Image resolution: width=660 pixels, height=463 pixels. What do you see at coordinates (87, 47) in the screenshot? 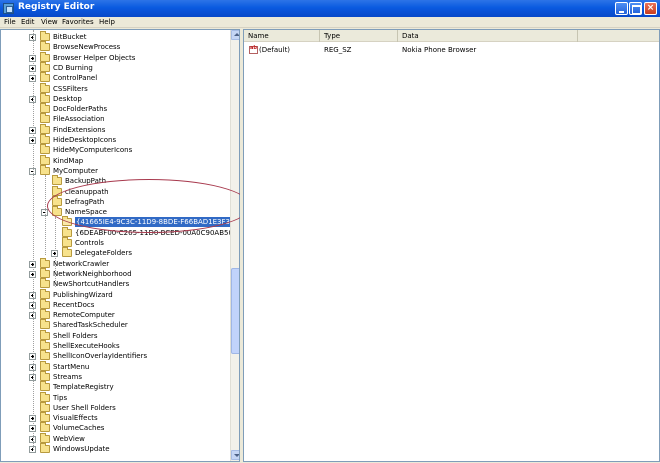
I see `tree-item-label: BrowseNewProcess` at bounding box center [87, 47].